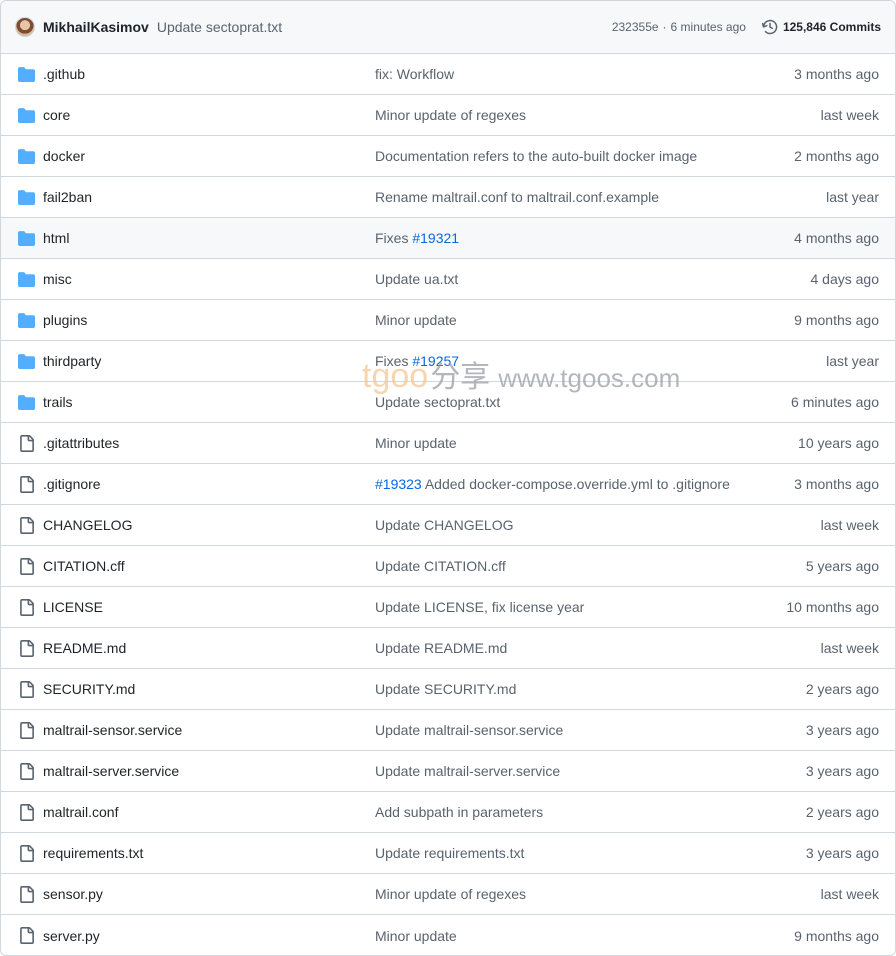 This screenshot has height=956, width=896. What do you see at coordinates (56, 238) in the screenshot?
I see `file-name: html` at bounding box center [56, 238].